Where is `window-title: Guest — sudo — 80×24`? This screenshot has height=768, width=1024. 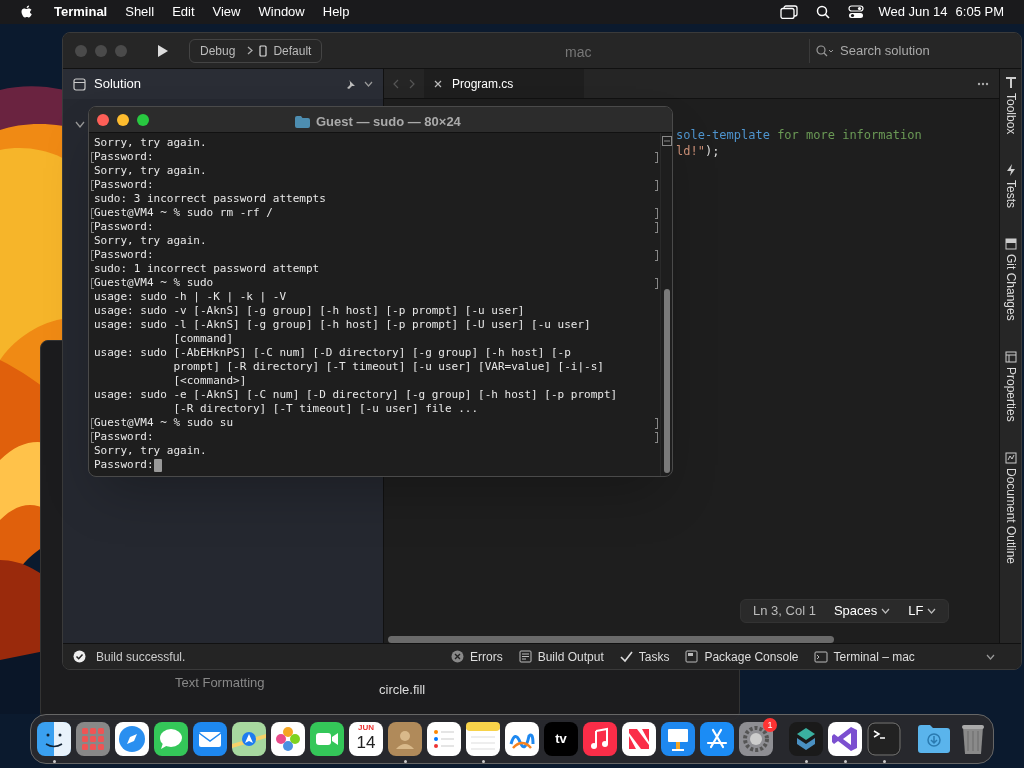 window-title: Guest — sudo — 80×24 is located at coordinates (388, 122).